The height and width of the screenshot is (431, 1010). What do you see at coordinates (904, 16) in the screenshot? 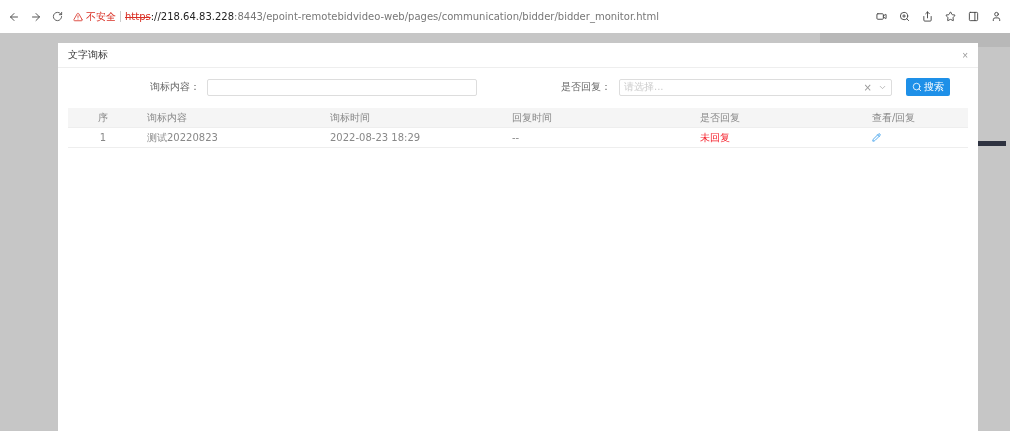
I see `zoom-icon` at bounding box center [904, 16].